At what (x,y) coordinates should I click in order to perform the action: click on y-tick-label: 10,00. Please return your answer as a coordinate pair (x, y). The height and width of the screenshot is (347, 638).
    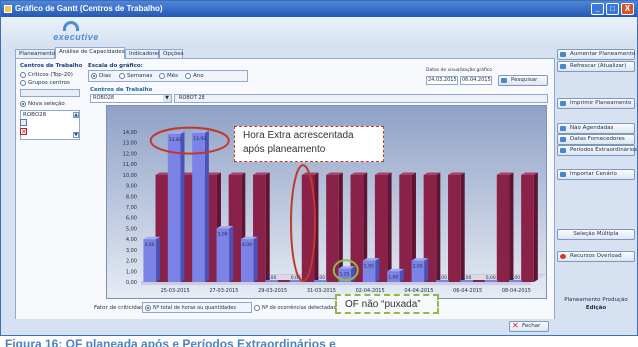
    Looking at the image, I should click on (130, 176).